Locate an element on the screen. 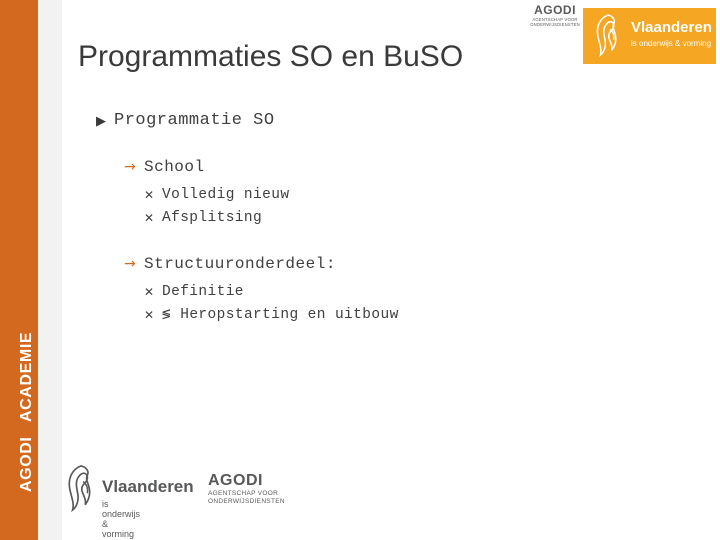 Image resolution: width=720 pixels, height=540 pixels. footer-agodi-logo: AGODI AGENTSCHAP VOOR ONDERWIJSDIENSTEN is located at coordinates (246, 489).